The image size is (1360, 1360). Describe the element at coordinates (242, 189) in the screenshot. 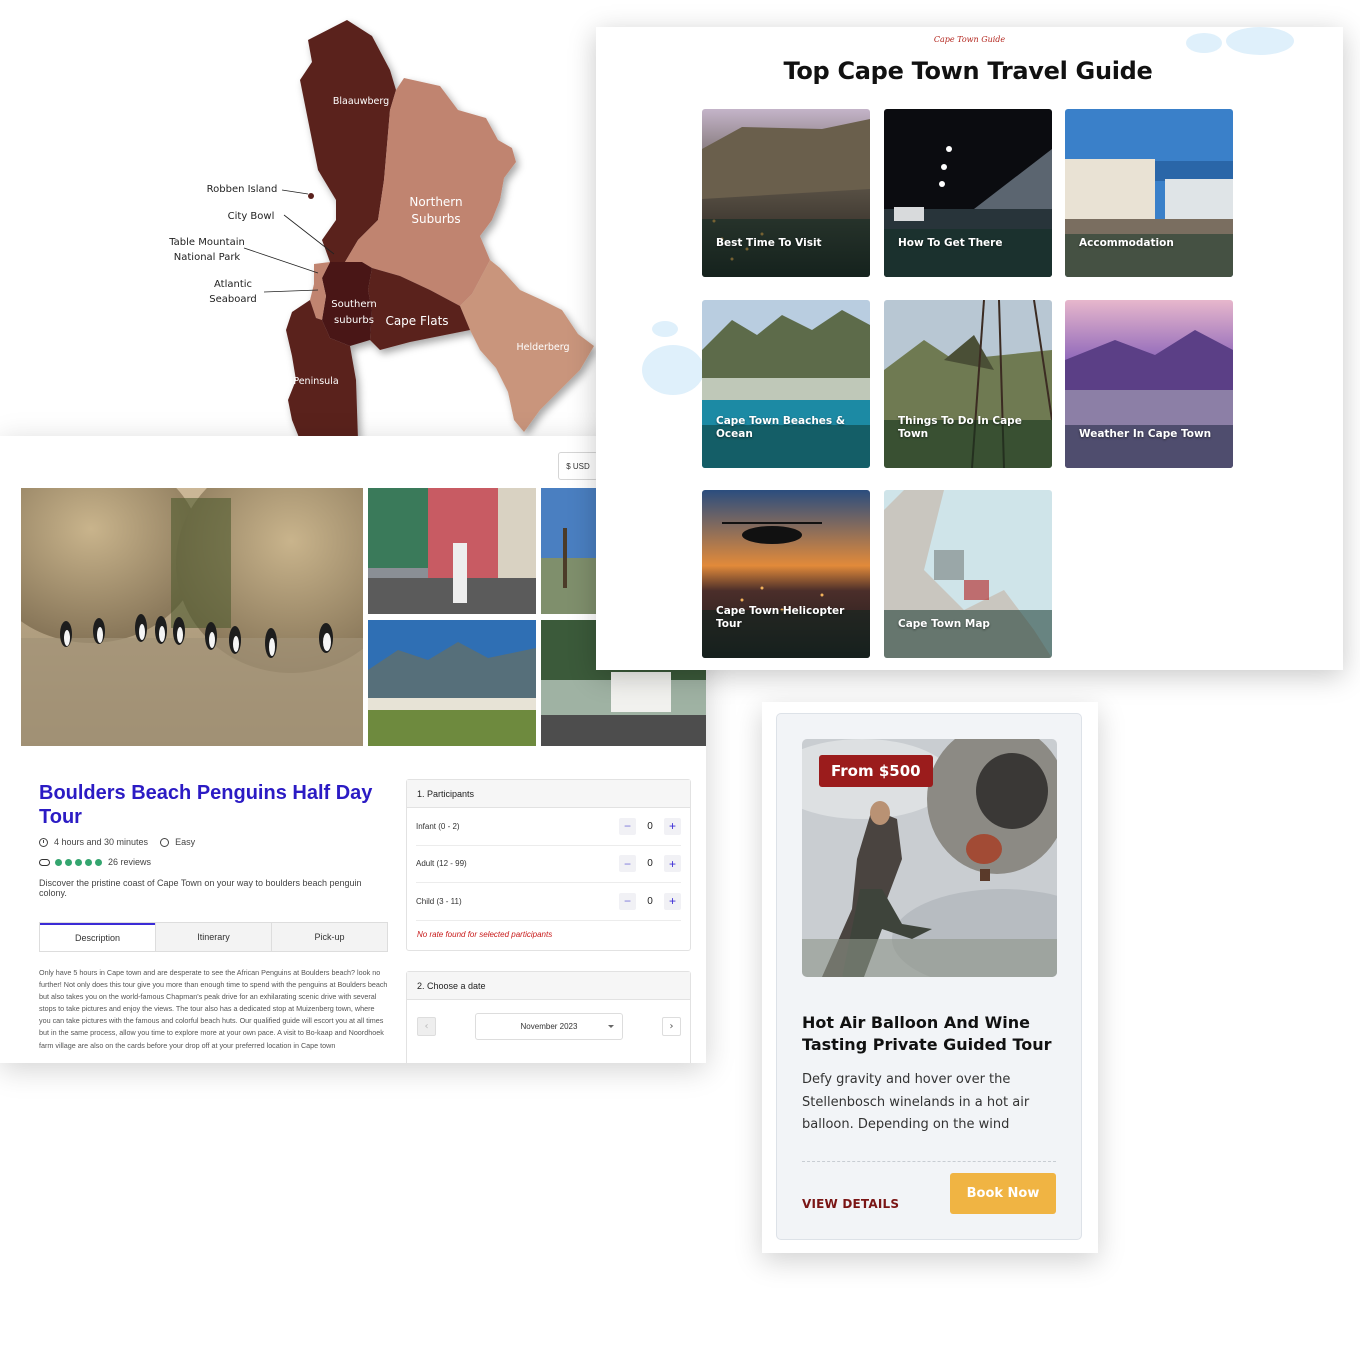

I see `callout-robben-island: Robben Island` at that location.